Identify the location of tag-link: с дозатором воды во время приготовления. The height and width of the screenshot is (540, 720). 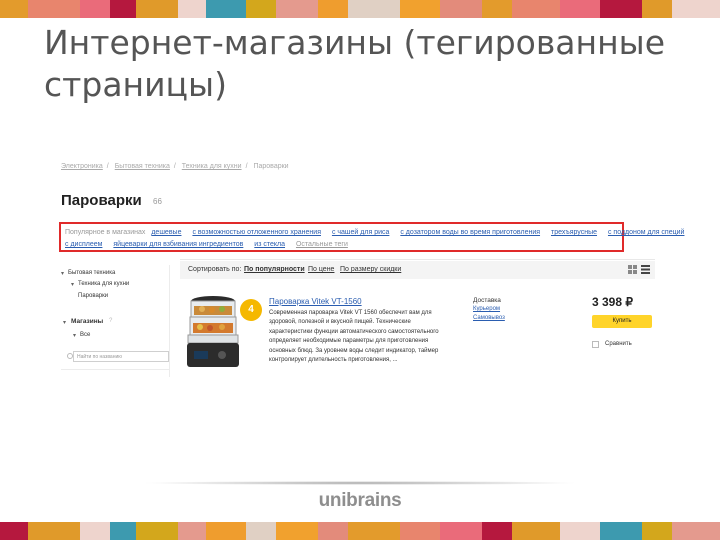
(470, 232).